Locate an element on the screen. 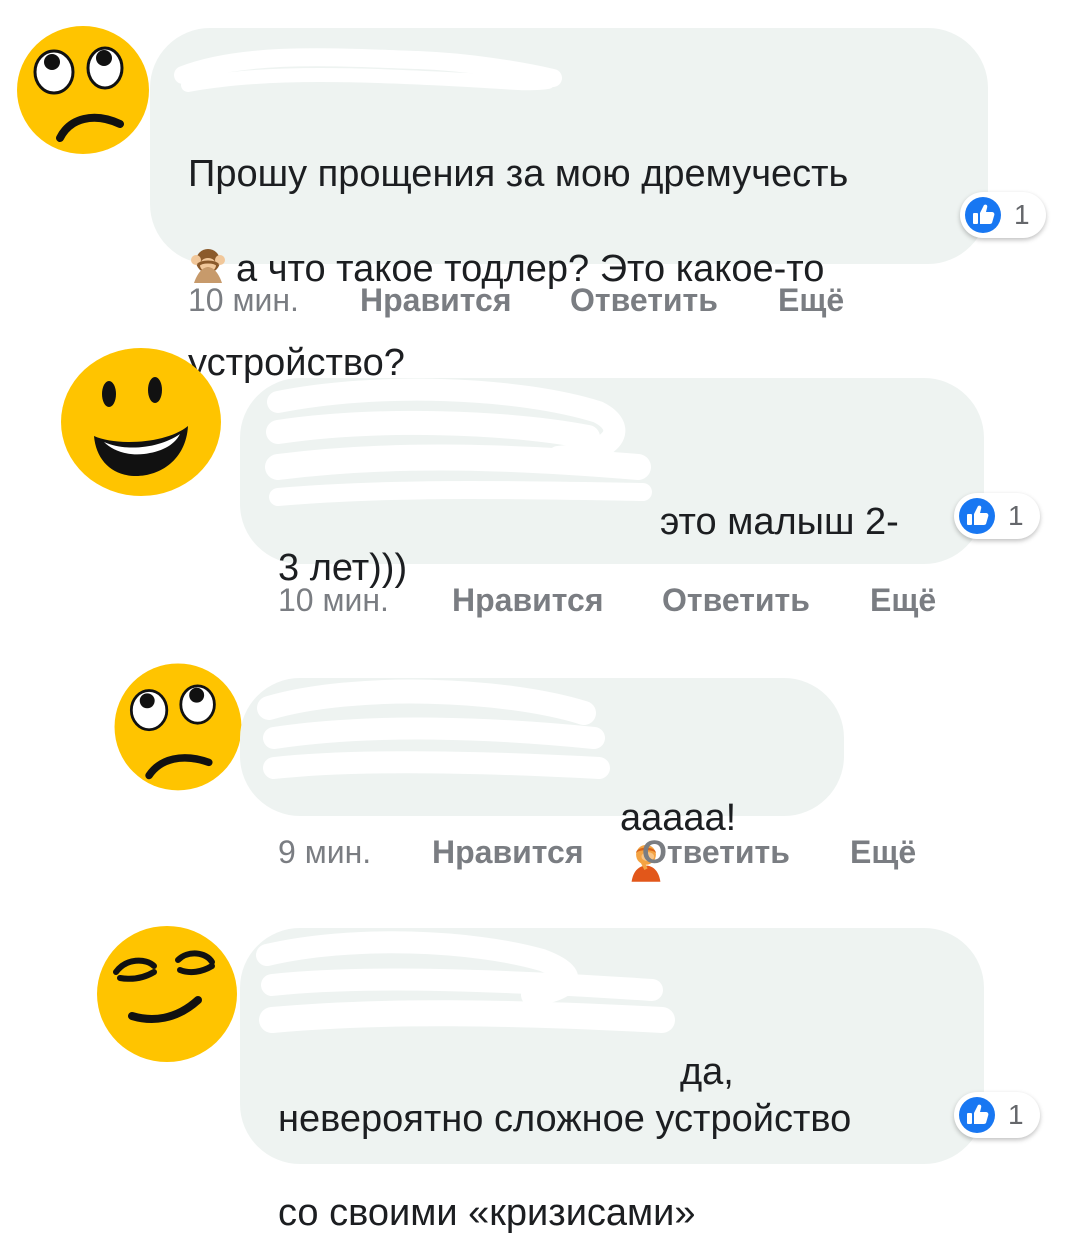  reaction-count-badge: 1 is located at coordinates (997, 1115).